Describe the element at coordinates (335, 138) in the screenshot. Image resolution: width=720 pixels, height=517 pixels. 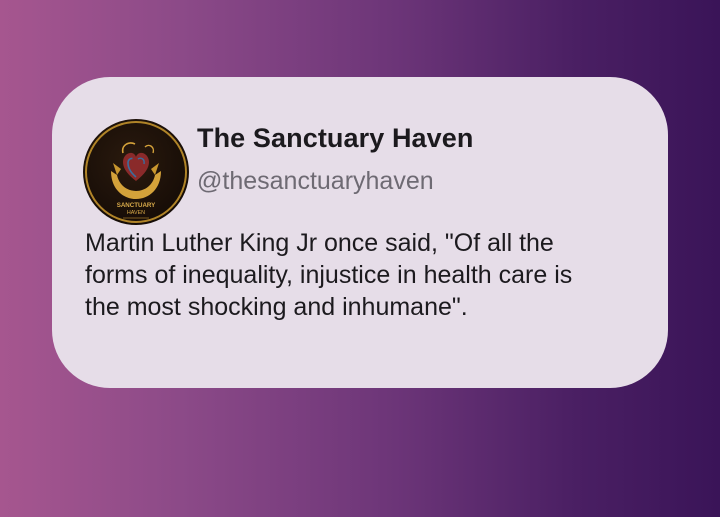
I see `display-name: The Sanctuary Haven` at that location.